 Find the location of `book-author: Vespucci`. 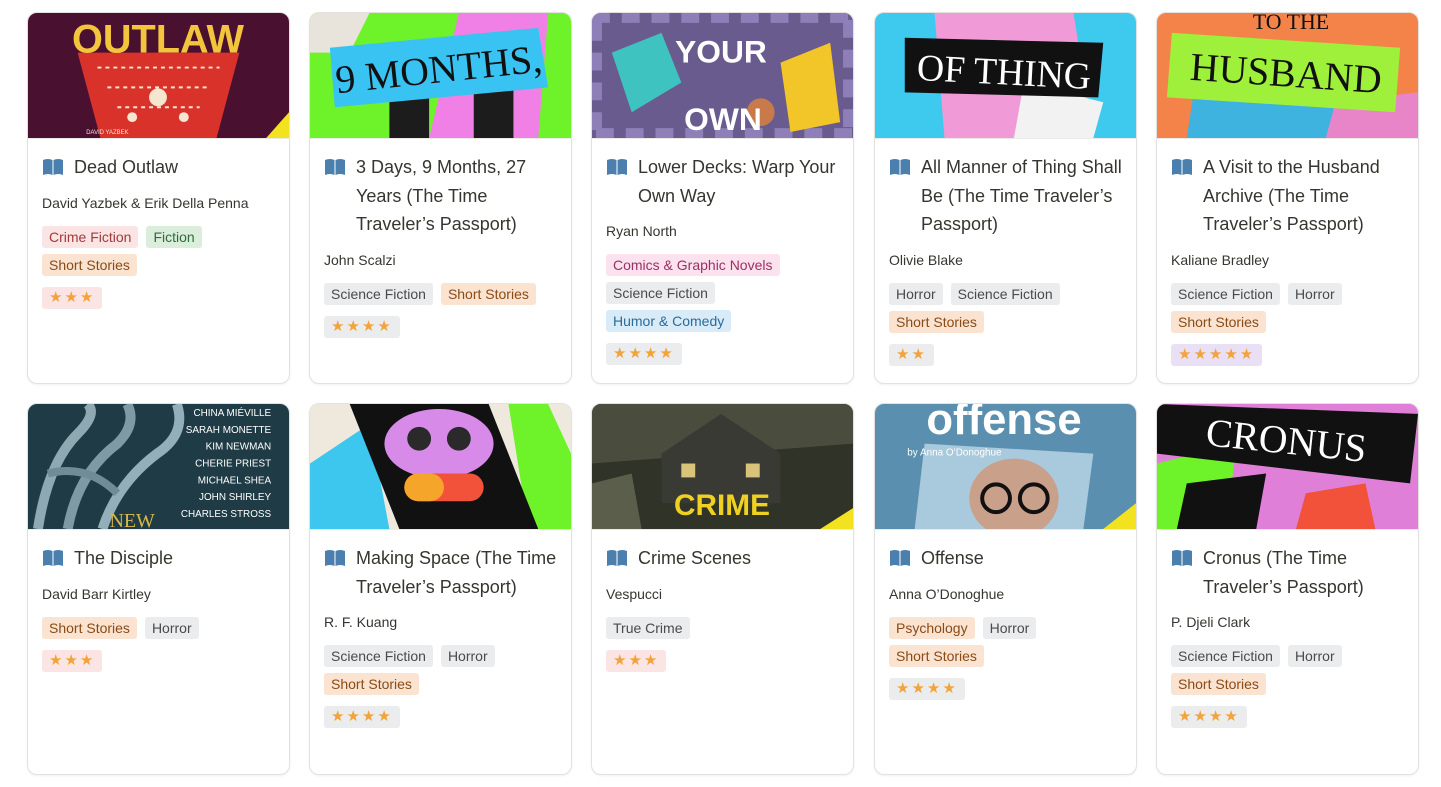

book-author: Vespucci is located at coordinates (634, 593).